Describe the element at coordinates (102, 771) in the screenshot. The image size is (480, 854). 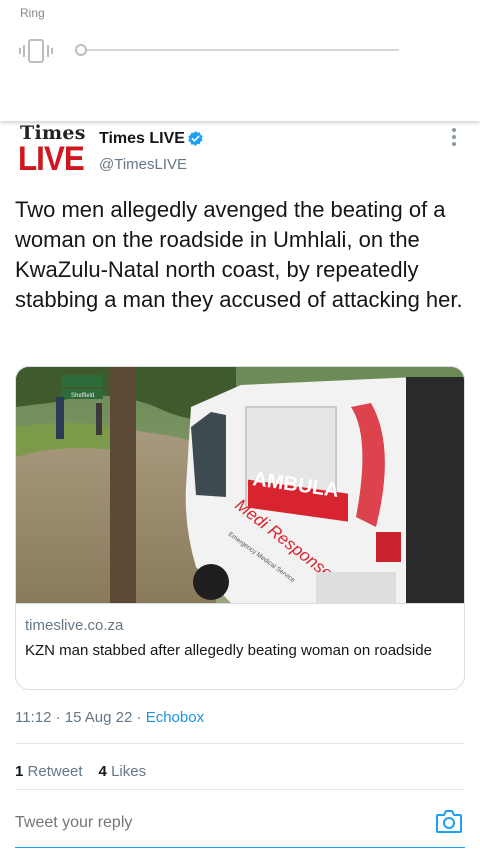
I see `like-count: 4` at that location.